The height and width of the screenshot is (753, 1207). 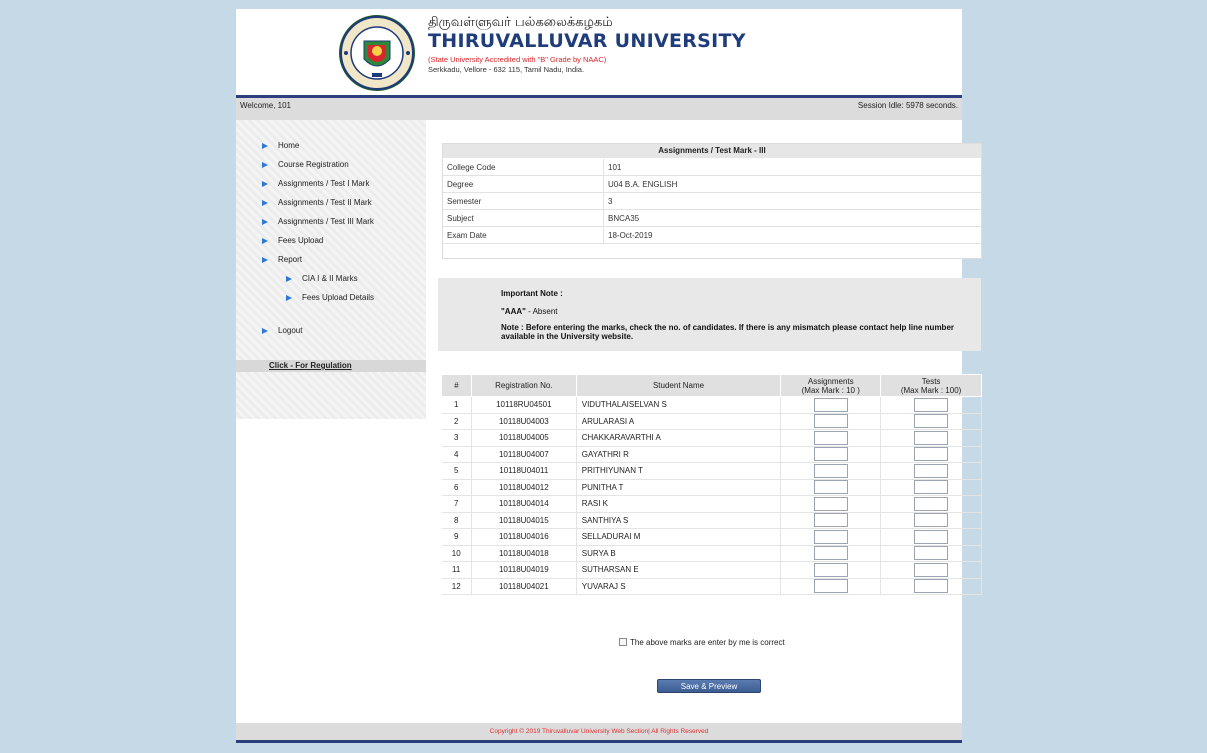 What do you see at coordinates (711, 487) in the screenshot?
I see `table-row: 6 10118U04012 PUNITHA T` at bounding box center [711, 487].